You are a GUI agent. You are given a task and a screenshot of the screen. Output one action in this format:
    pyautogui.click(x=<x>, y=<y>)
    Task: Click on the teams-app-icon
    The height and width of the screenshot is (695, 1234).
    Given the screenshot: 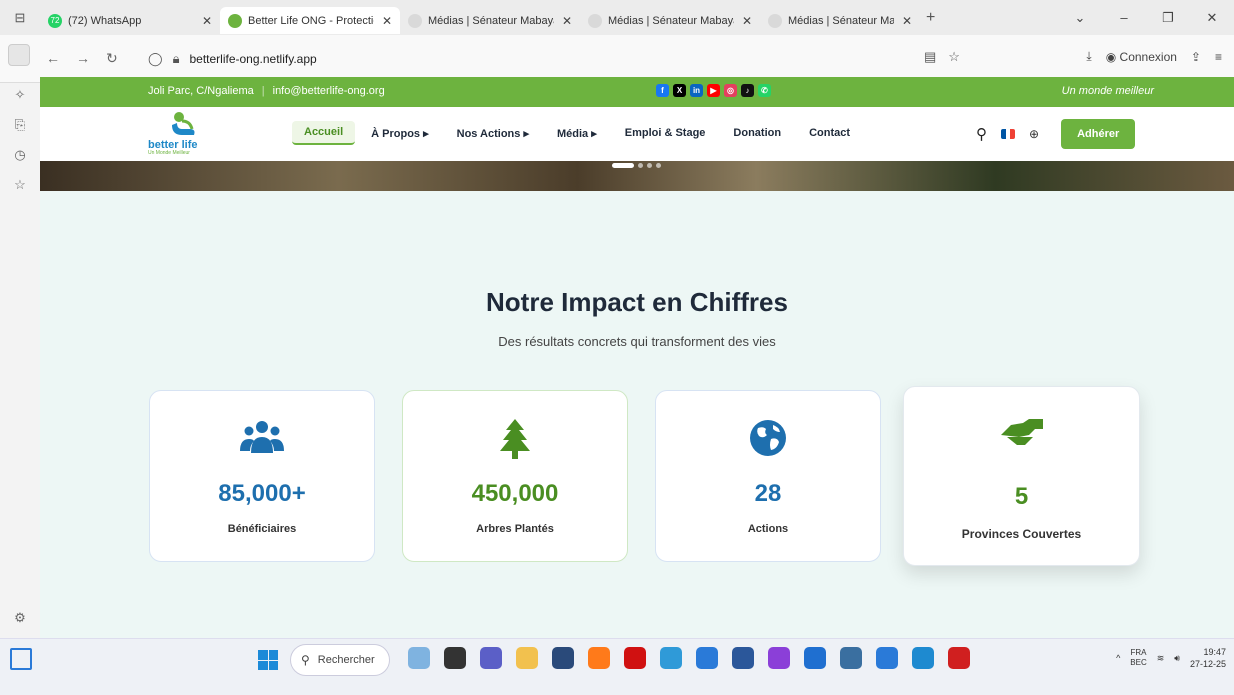 What is the action you would take?
    pyautogui.click(x=491, y=658)
    